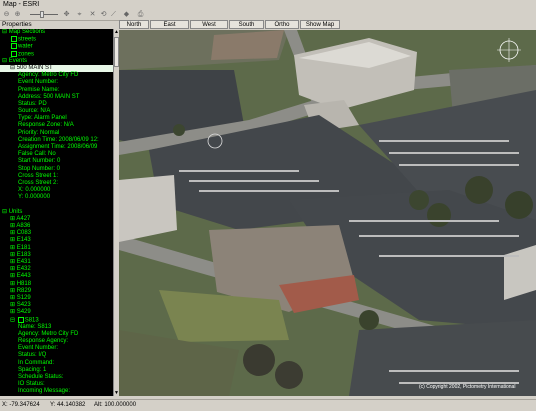 The image size is (536, 411). What do you see at coordinates (56, 341) in the screenshot?
I see `tree-row: Response Agency:` at bounding box center [56, 341].